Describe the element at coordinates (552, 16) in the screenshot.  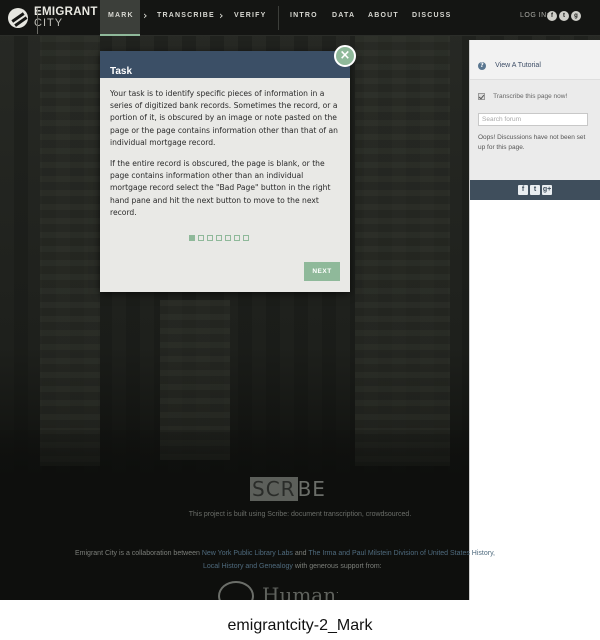
I see `facebook-login-icon: f` at that location.